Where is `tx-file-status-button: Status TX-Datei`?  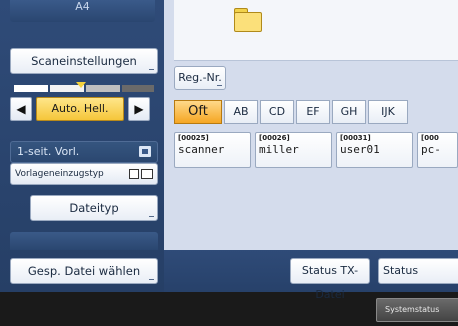 tx-file-status-button: Status TX-Datei is located at coordinates (330, 279).